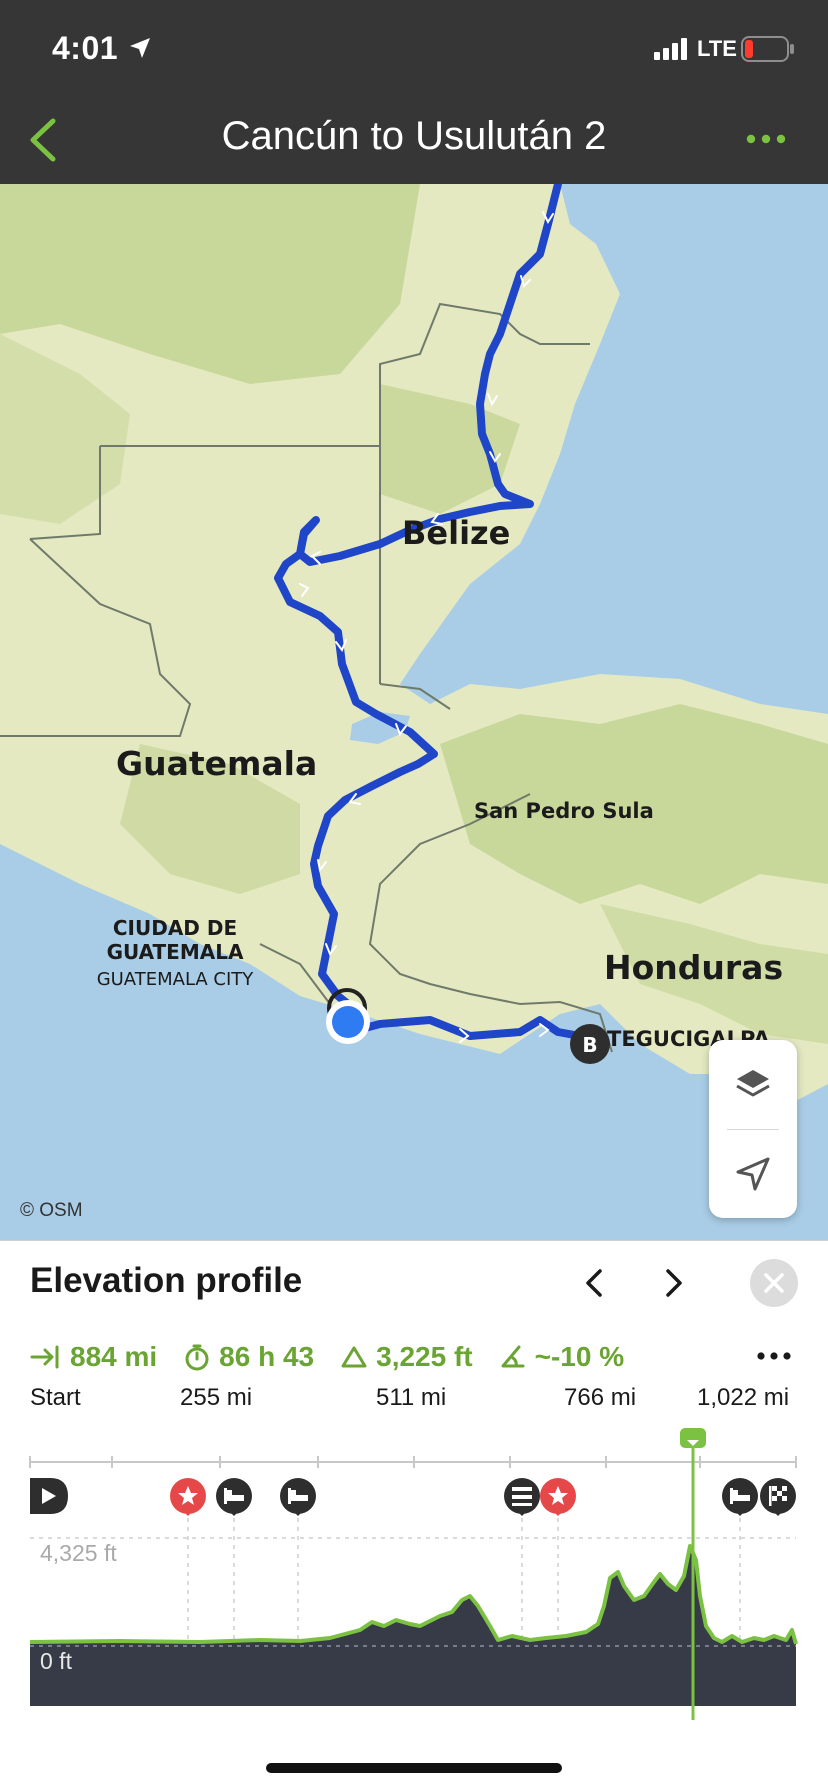  Describe the element at coordinates (456, 533) in the screenshot. I see `map-label-belize: Belize` at that location.